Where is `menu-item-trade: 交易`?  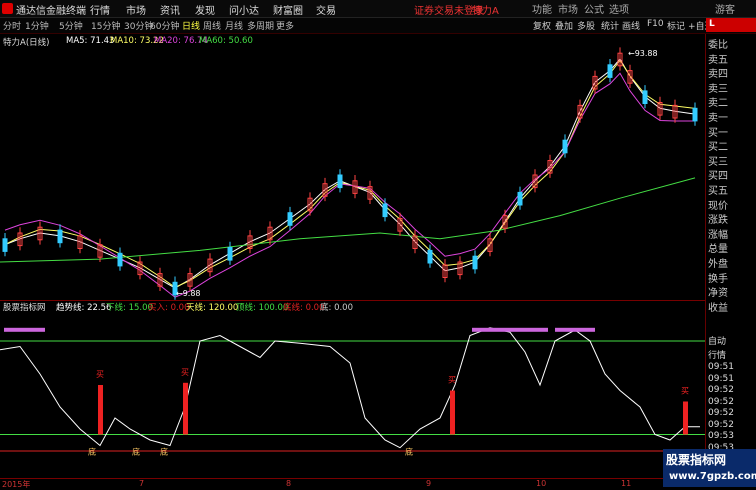 menu-item-trade: 交易 is located at coordinates (326, 9).